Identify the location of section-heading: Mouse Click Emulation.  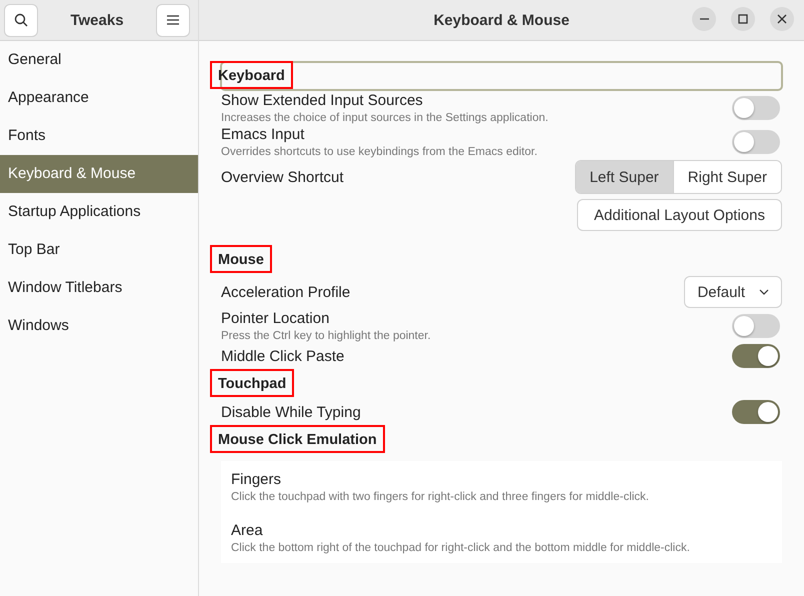
(297, 440).